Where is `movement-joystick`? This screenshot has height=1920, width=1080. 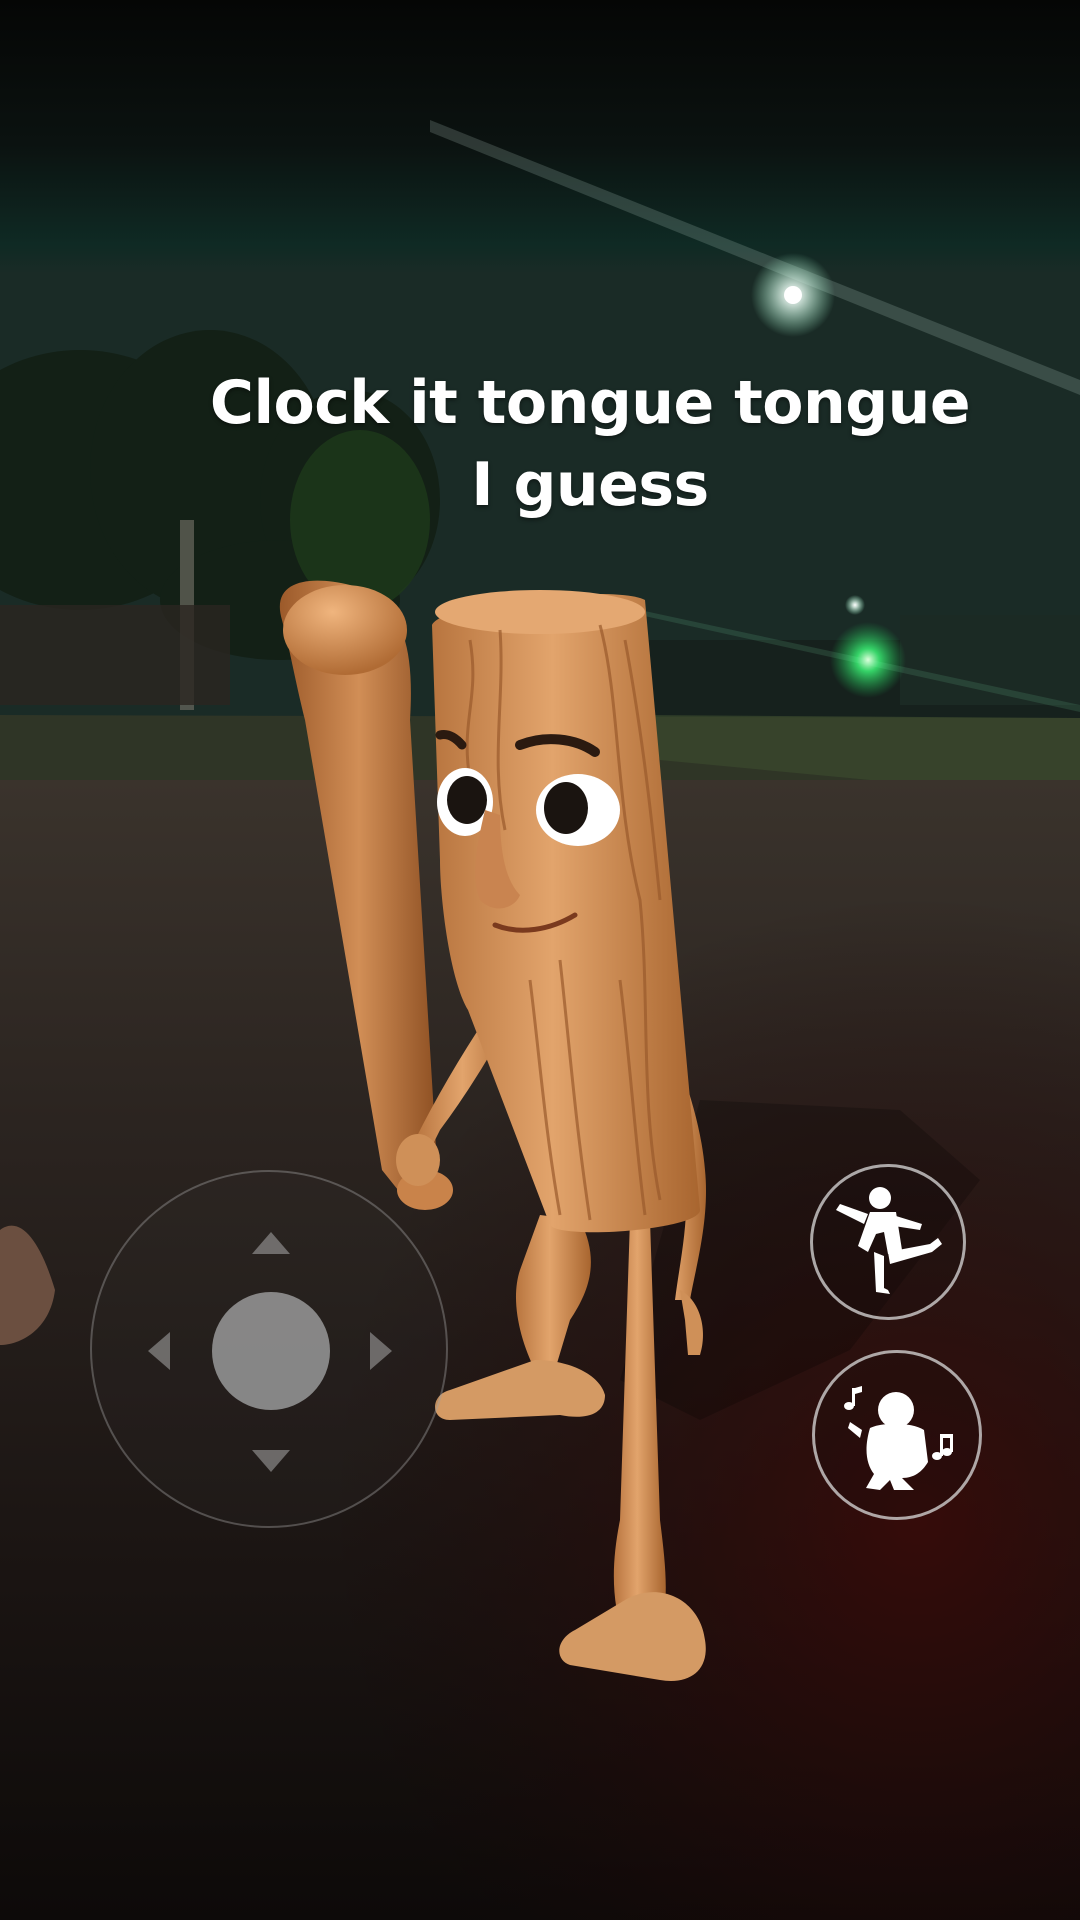
movement-joystick is located at coordinates (269, 1349).